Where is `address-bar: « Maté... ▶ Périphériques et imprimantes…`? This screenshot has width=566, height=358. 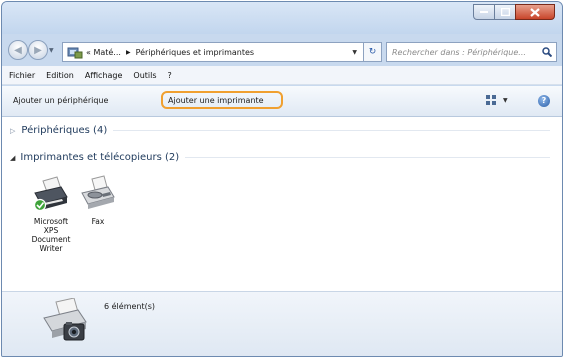 address-bar: « Maté... ▶ Périphériques et imprimantes… is located at coordinates (213, 52).